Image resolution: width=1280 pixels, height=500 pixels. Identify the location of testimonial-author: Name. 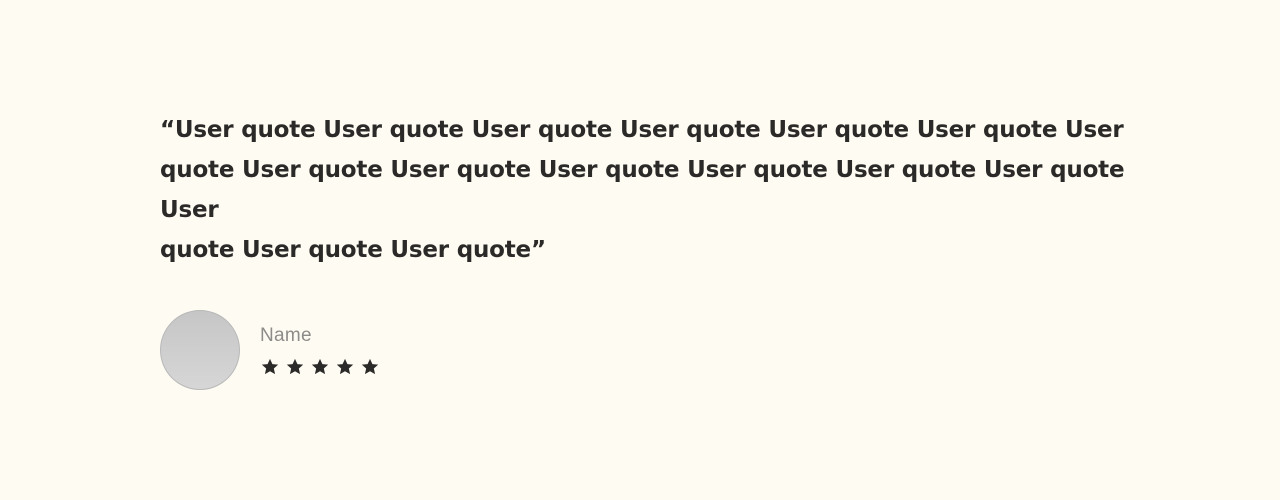
(272, 350).